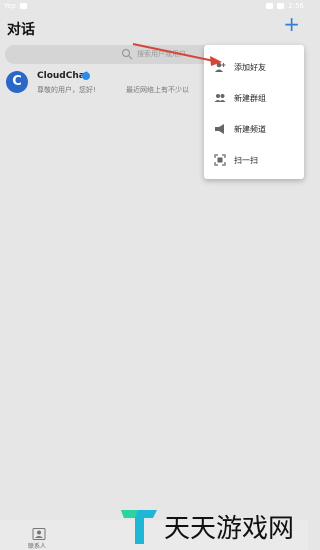 This screenshot has width=320, height=550. What do you see at coordinates (229, 529) in the screenshot?
I see `watermark-text: 天天游戏网` at bounding box center [229, 529].